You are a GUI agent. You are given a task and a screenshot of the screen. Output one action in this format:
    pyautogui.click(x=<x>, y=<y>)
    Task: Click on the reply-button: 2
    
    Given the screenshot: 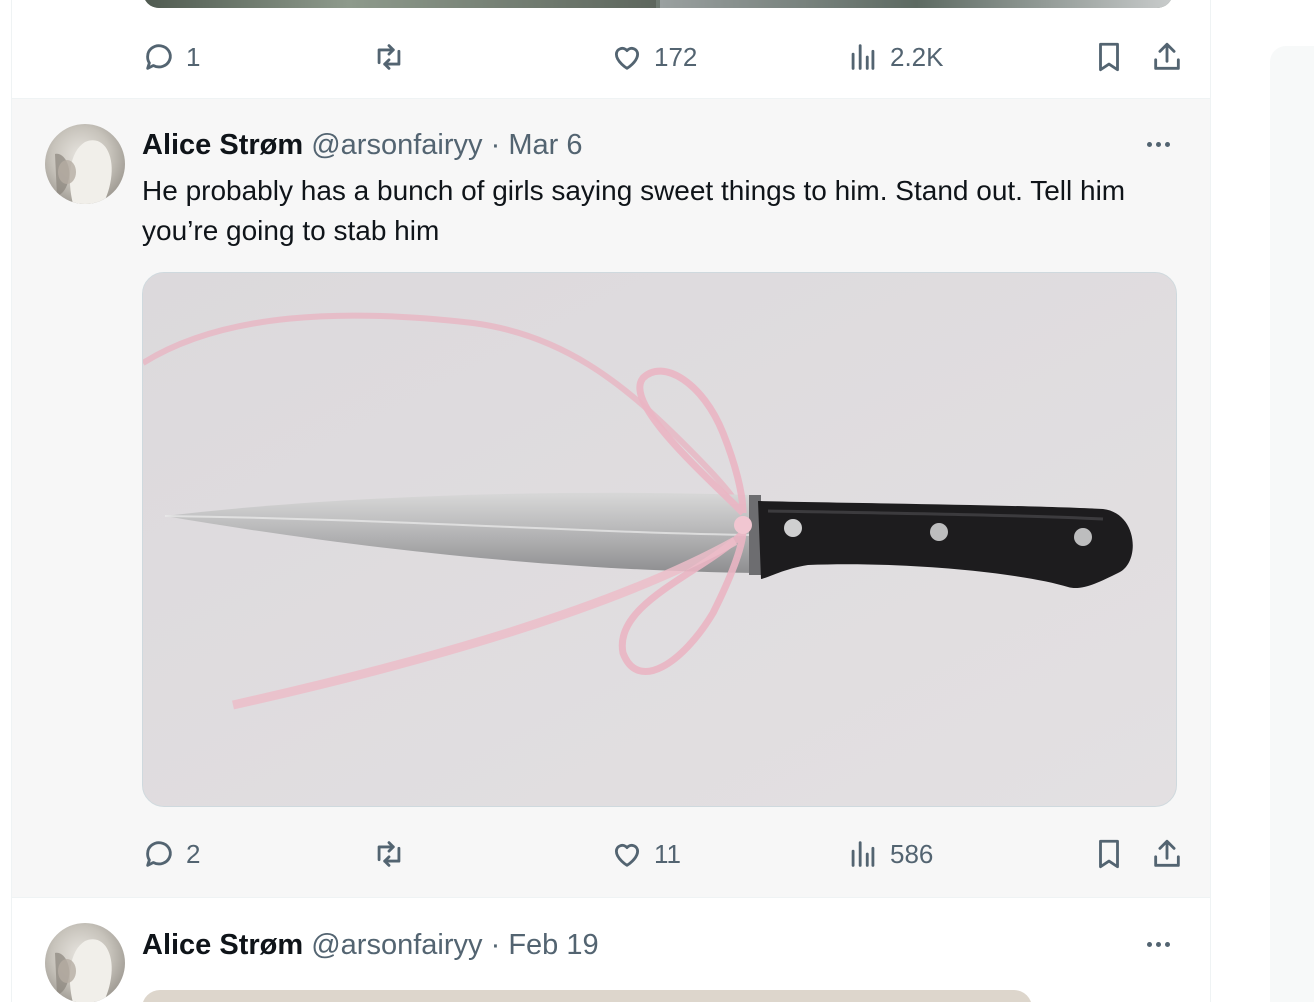 What is the action you would take?
    pyautogui.click(x=171, y=854)
    